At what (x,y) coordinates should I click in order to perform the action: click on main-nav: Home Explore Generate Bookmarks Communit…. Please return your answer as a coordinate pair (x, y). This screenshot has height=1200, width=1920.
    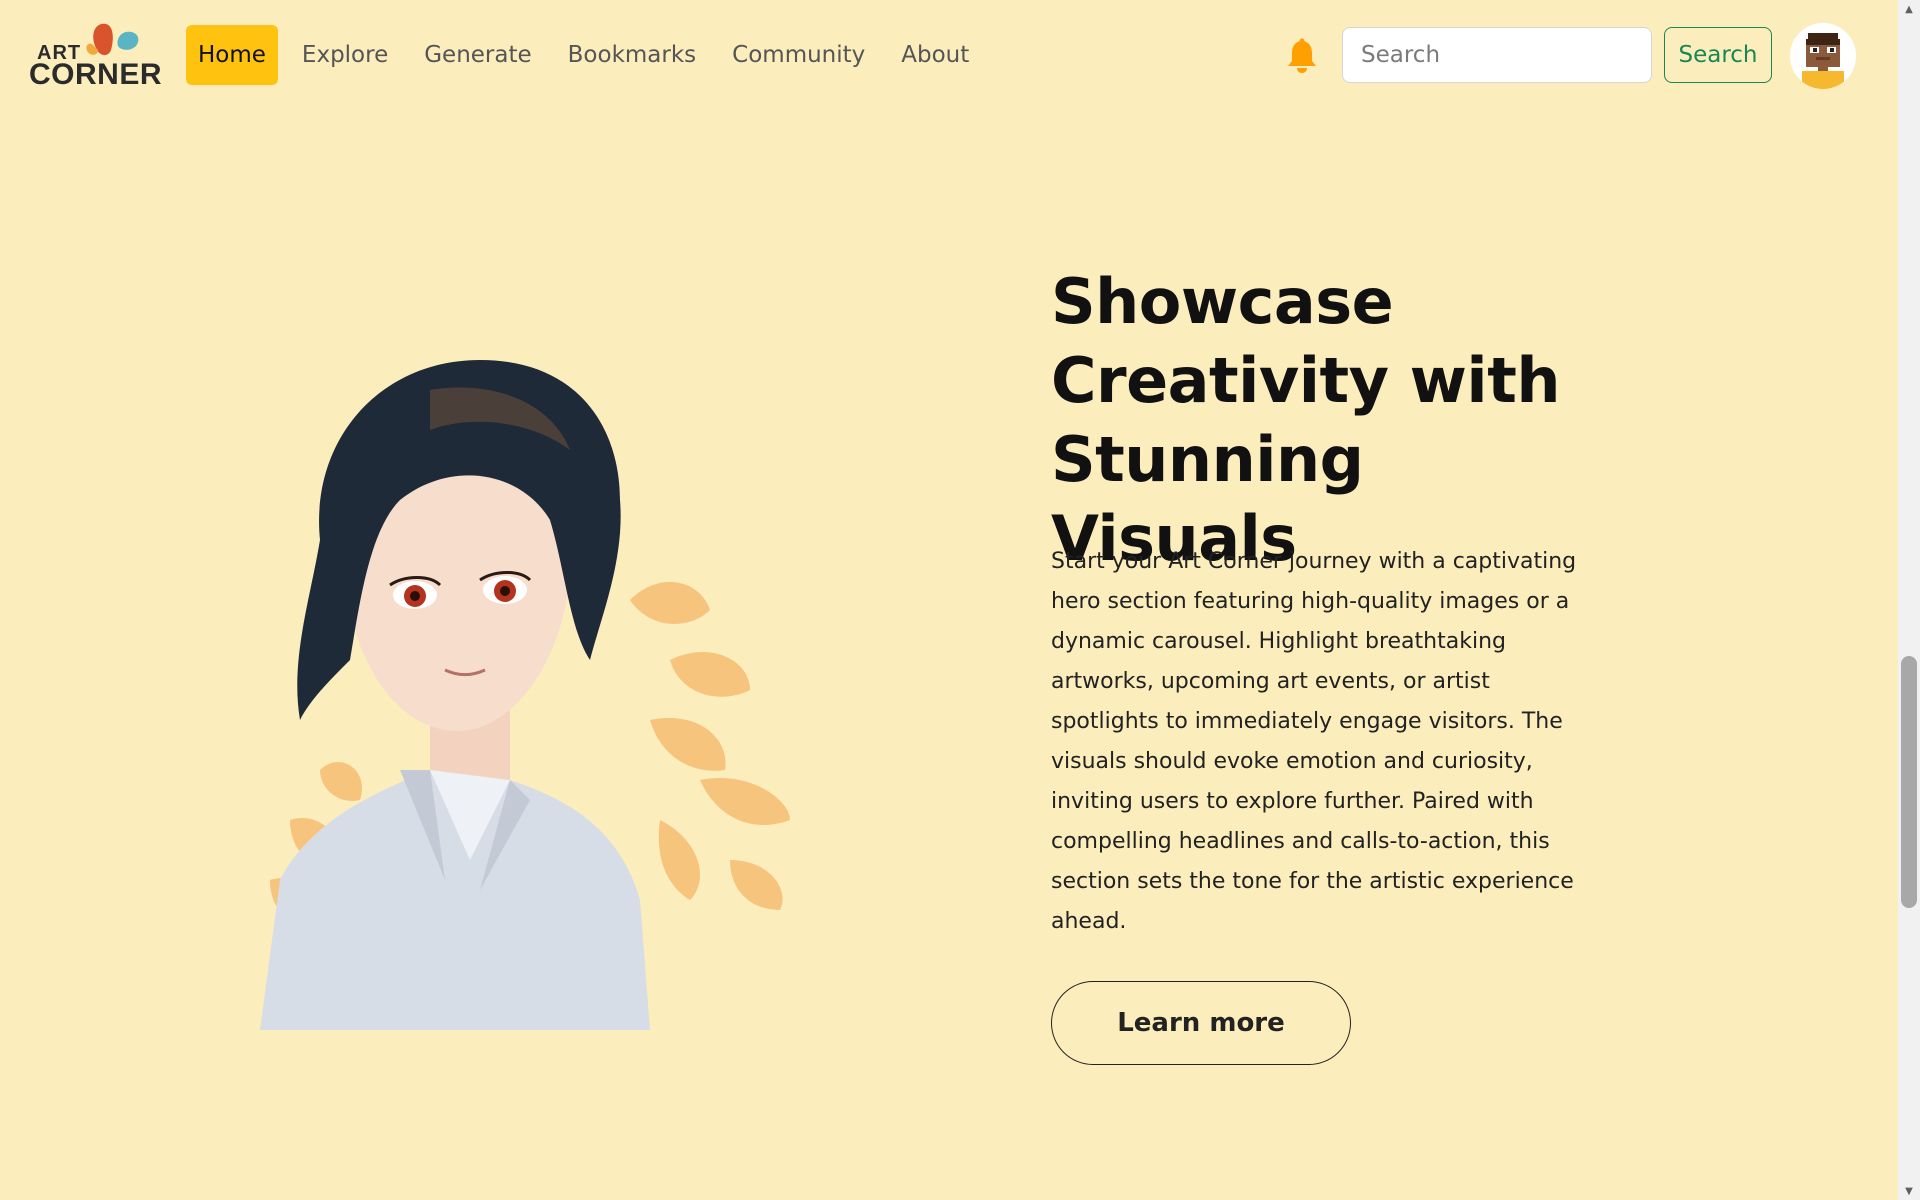
    Looking at the image, I should click on (589, 55).